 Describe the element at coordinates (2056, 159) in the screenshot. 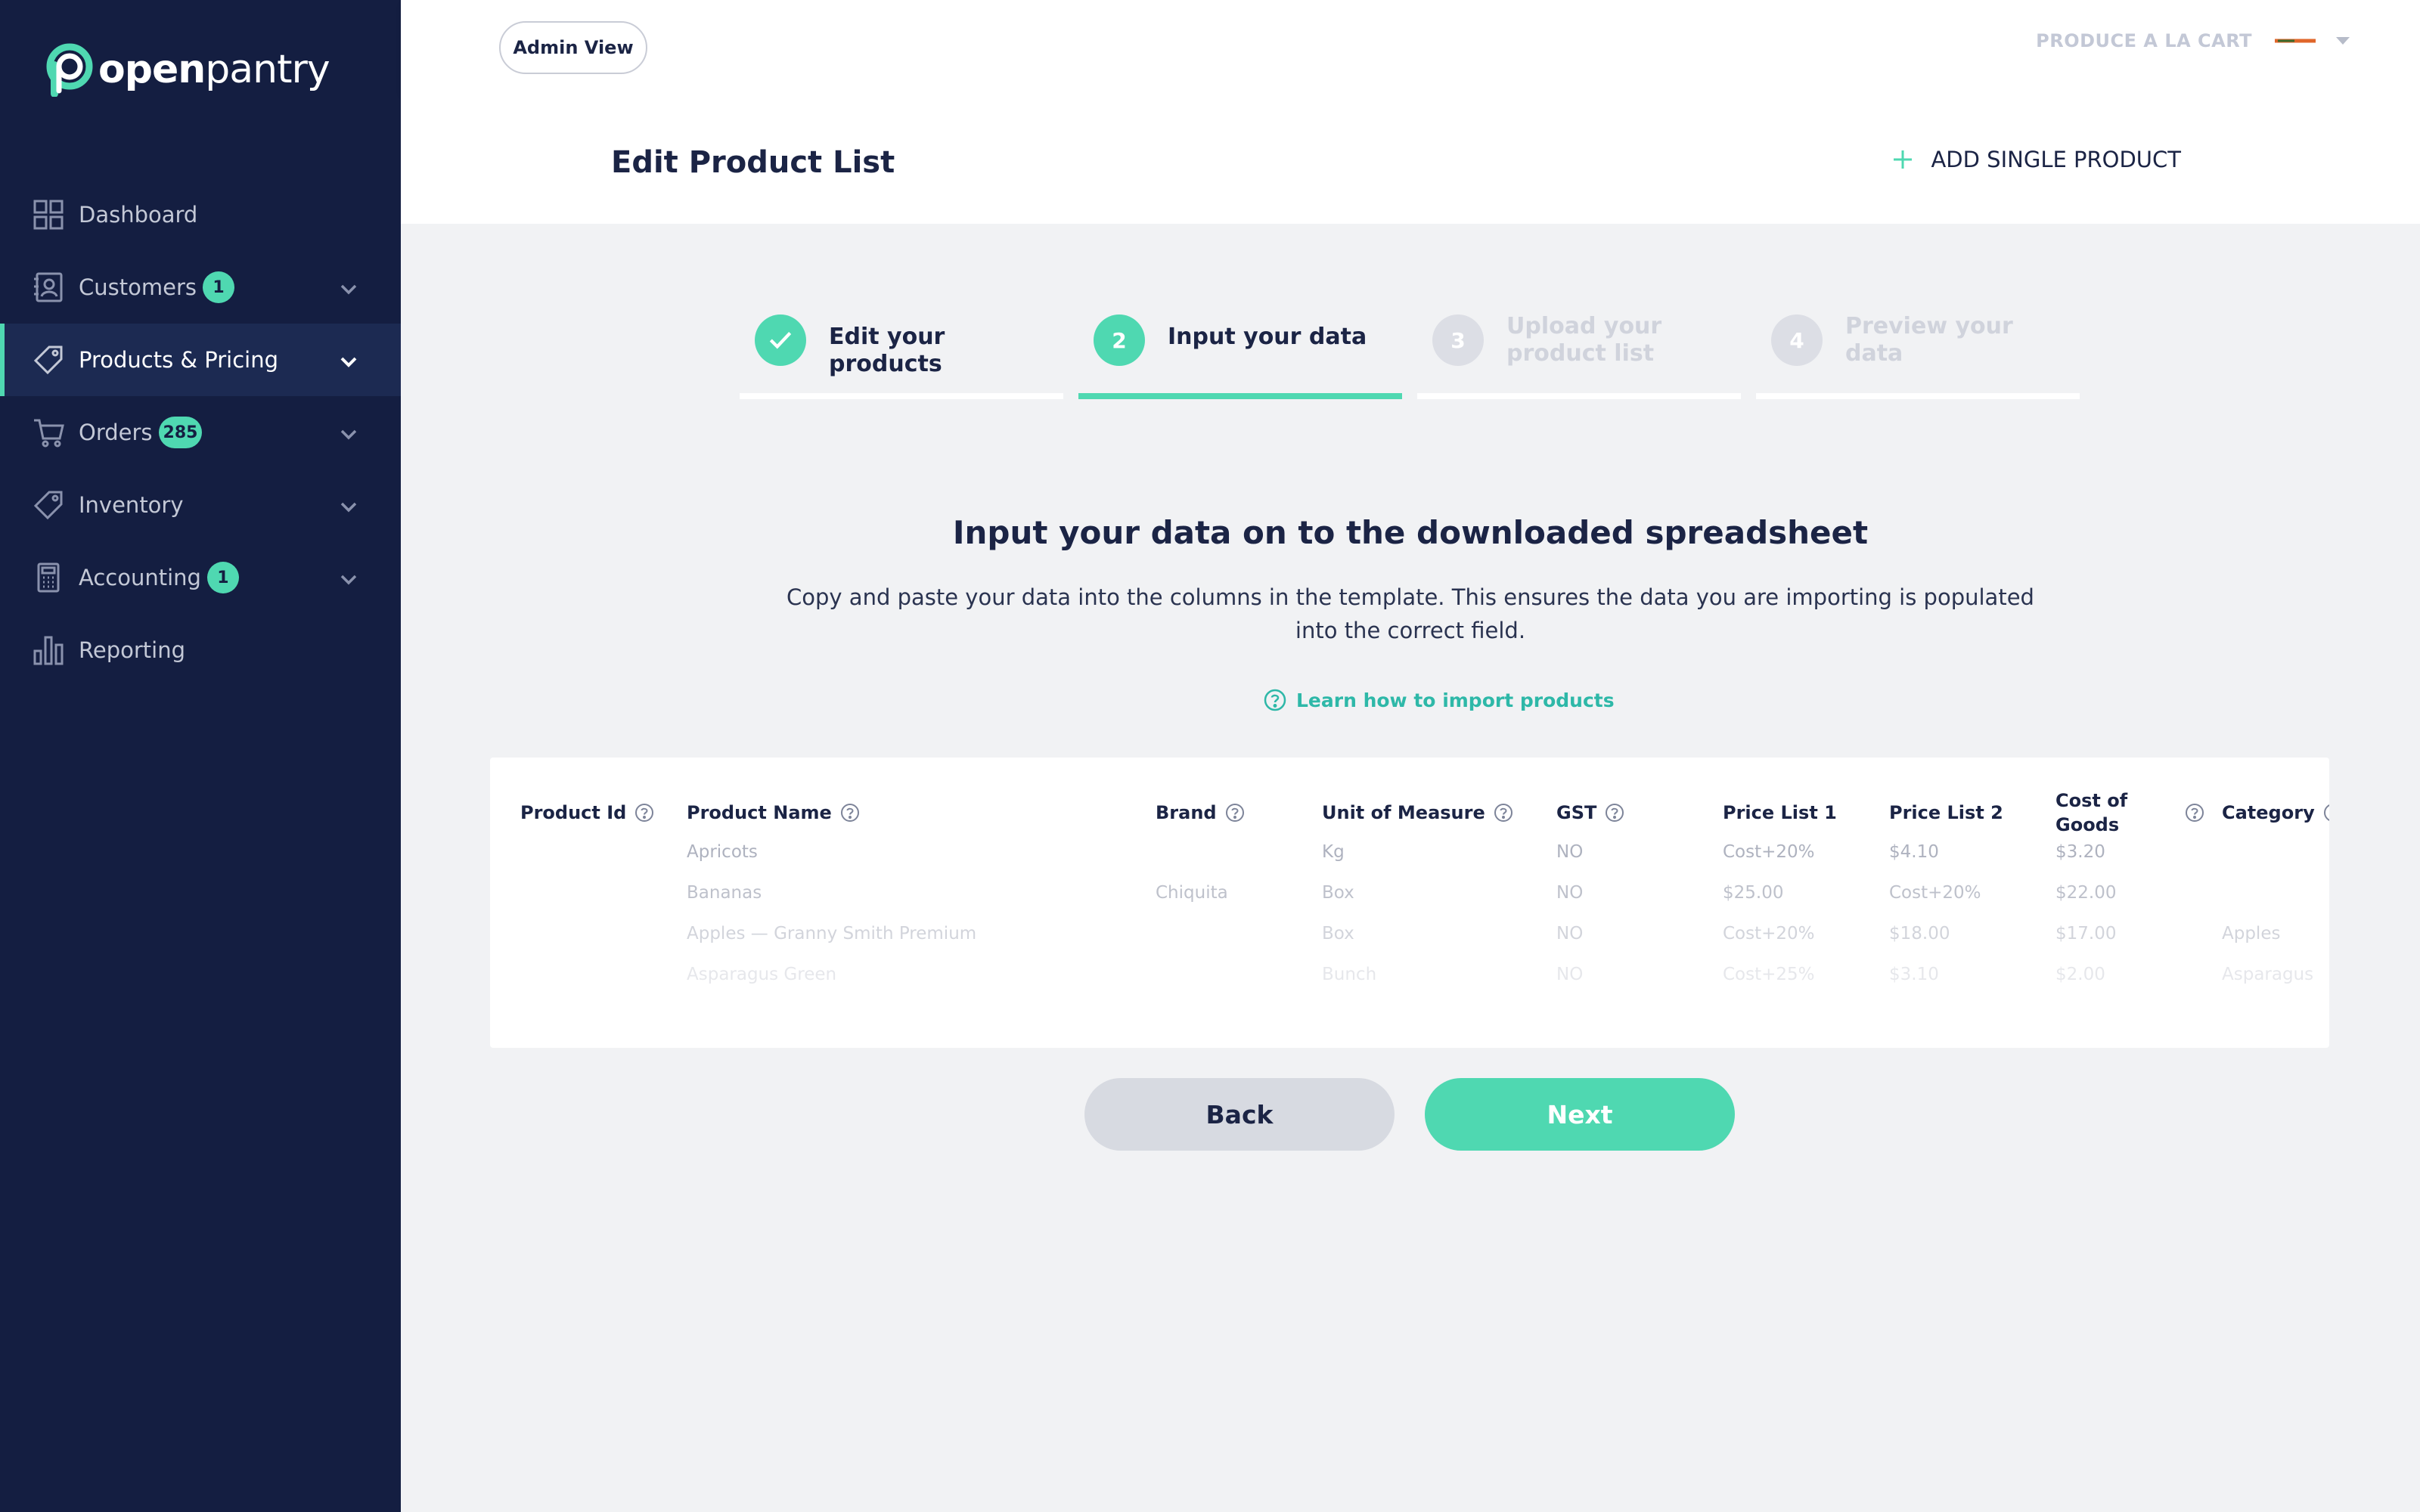

I see `add-single-product-label: ADD SINGLE PRODUCT` at that location.